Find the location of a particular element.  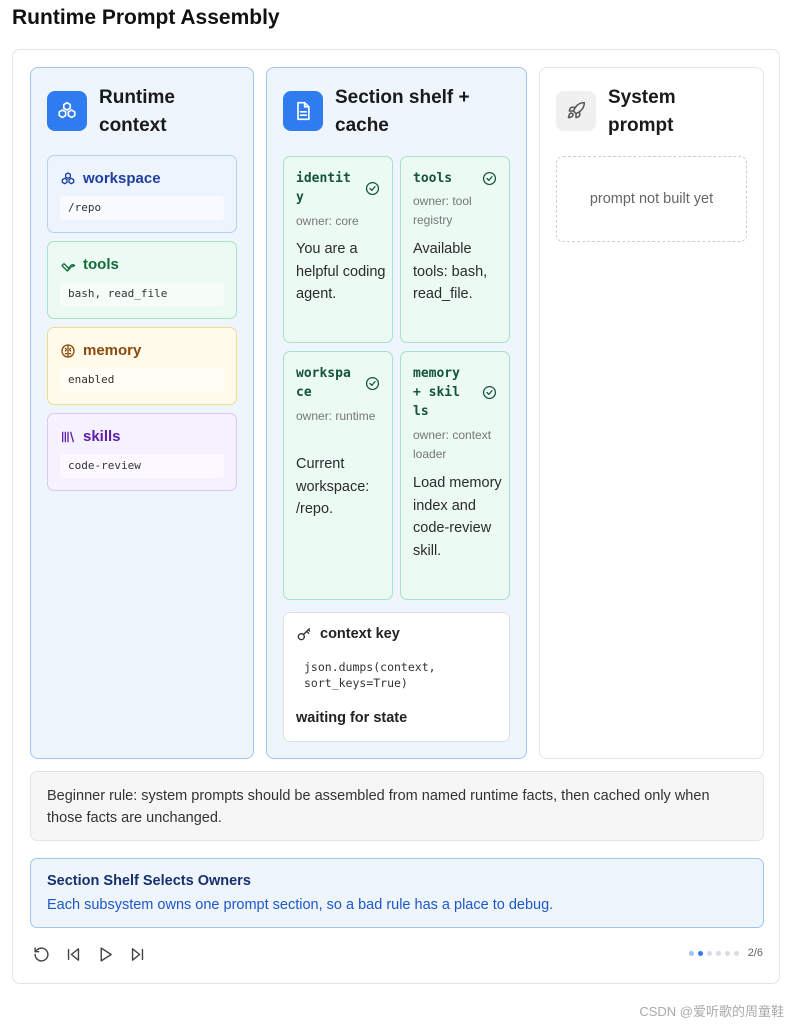

watermark: CSDN @爱听歌的周童鞋 is located at coordinates (711, 1011).